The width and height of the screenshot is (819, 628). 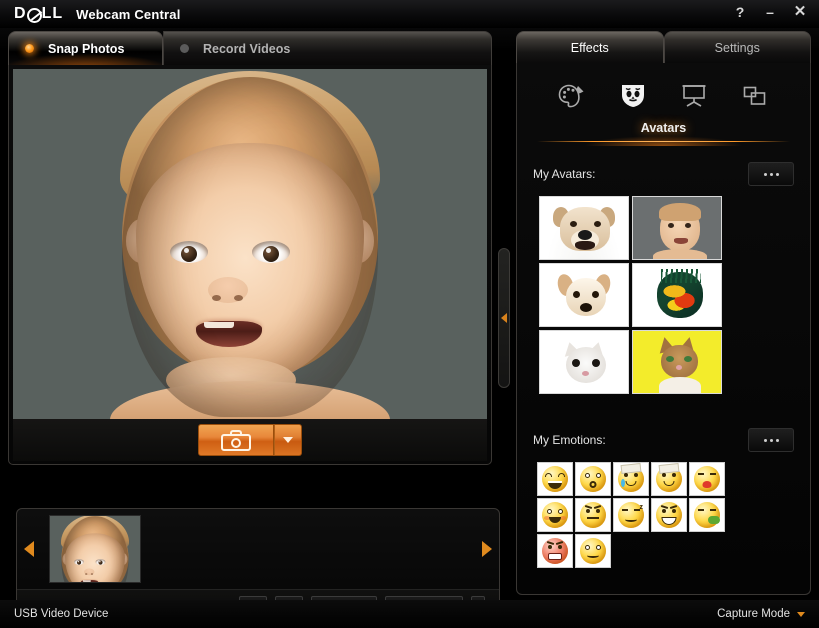 I want to click on collapse-arrow-icon, so click(x=504, y=318).